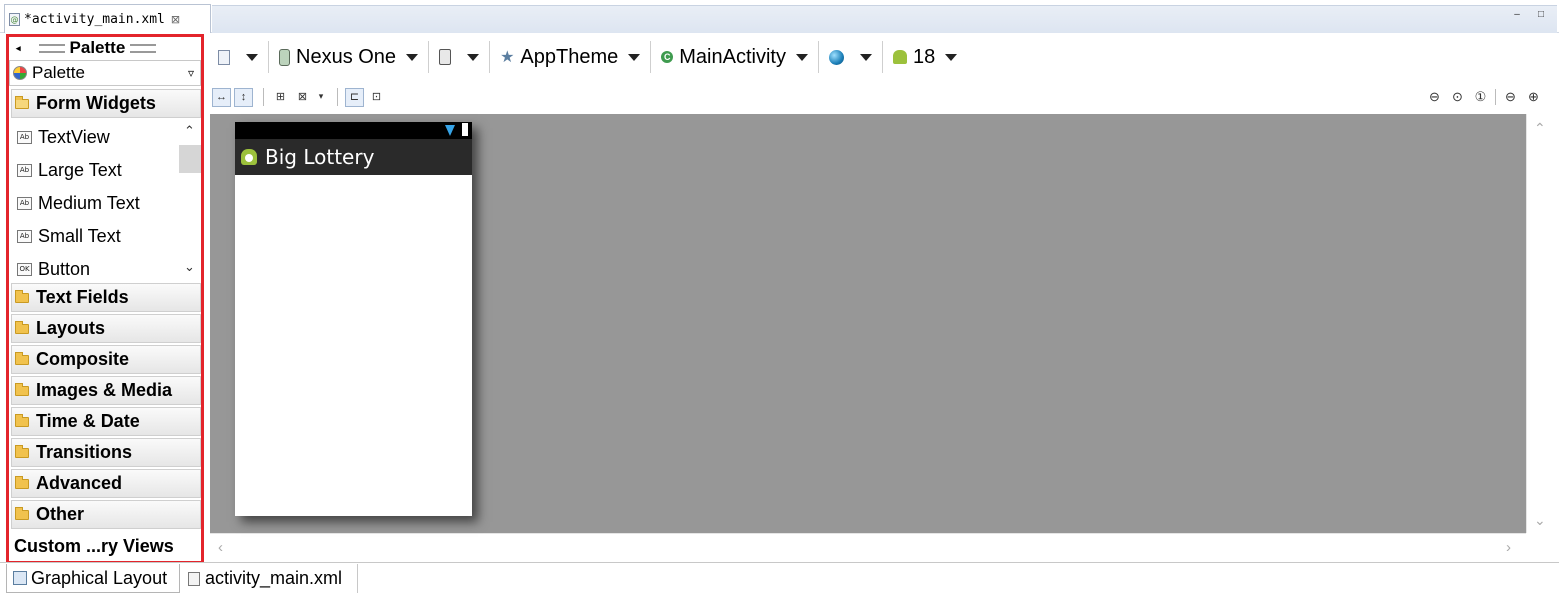 The width and height of the screenshot is (1559, 601). Describe the element at coordinates (354, 97) in the screenshot. I see `layout-left-icon: ⊏` at that location.